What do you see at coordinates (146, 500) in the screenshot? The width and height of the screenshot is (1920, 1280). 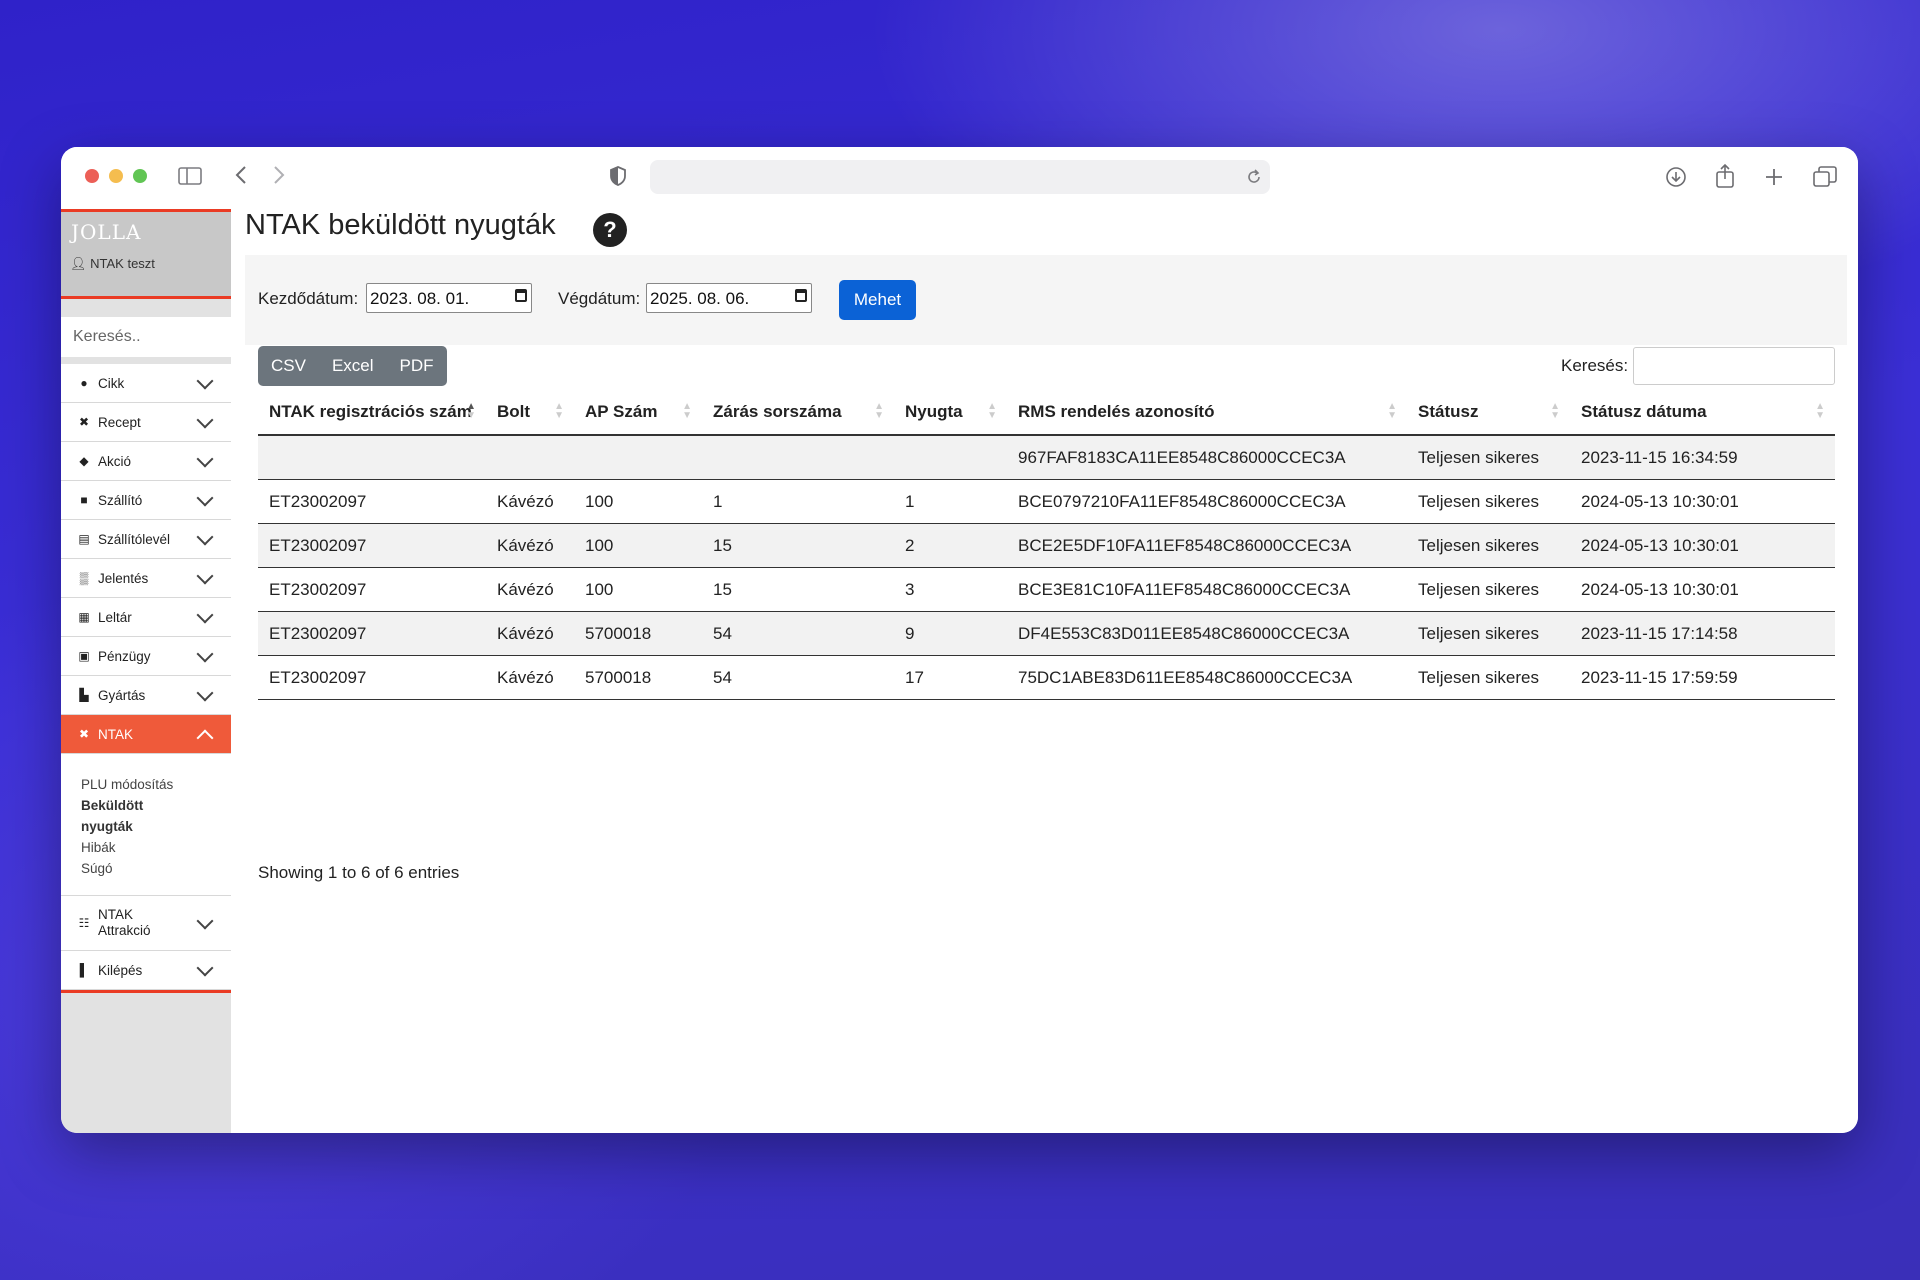 I see `sidebar-item-szallito: ■ Szállító` at bounding box center [146, 500].